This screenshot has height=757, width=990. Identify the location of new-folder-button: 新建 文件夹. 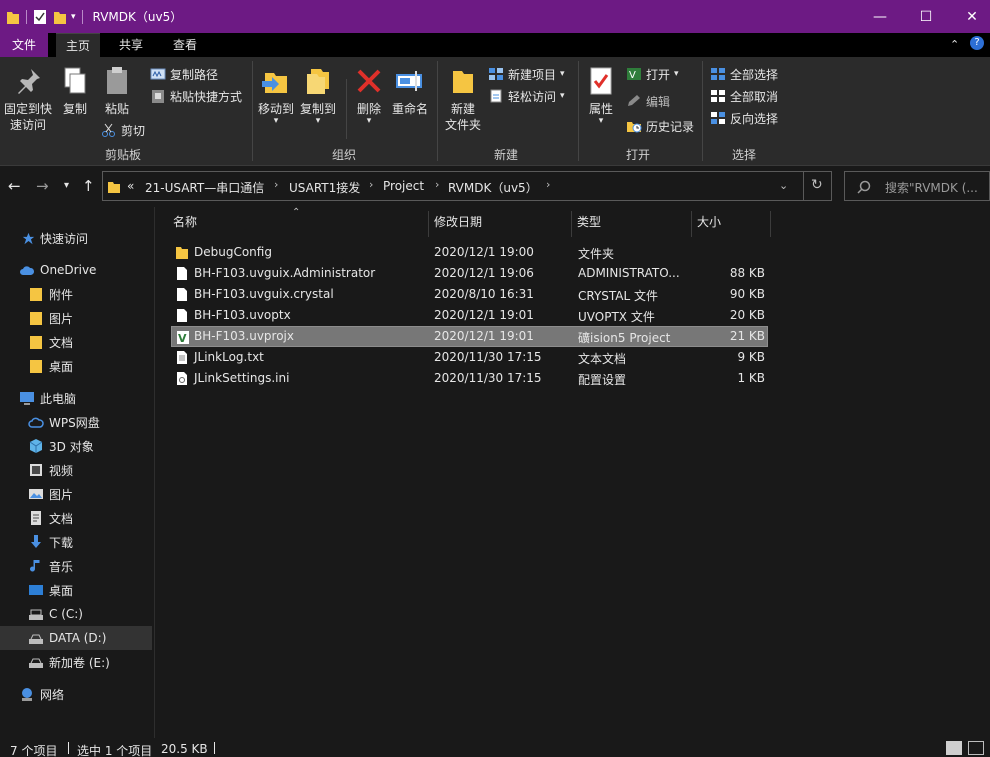
(463, 99).